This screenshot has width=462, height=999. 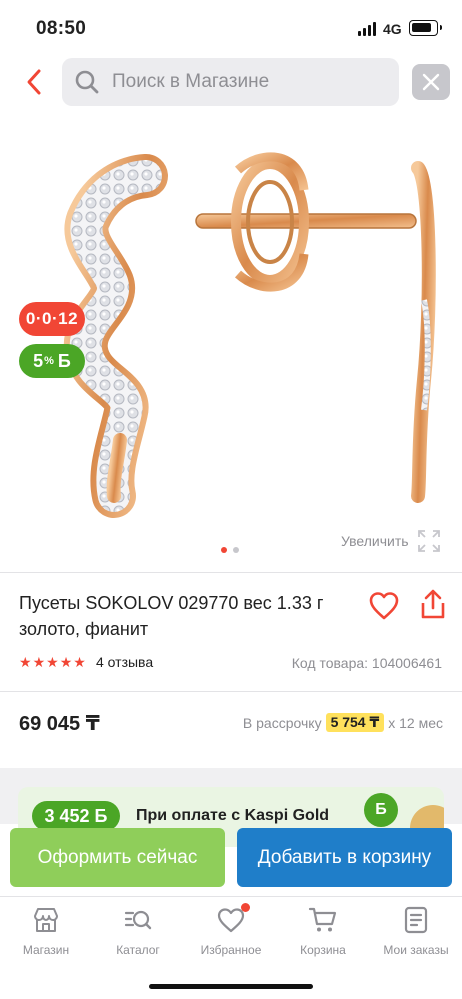 What do you see at coordinates (416, 920) in the screenshot?
I see `orders-icon` at bounding box center [416, 920].